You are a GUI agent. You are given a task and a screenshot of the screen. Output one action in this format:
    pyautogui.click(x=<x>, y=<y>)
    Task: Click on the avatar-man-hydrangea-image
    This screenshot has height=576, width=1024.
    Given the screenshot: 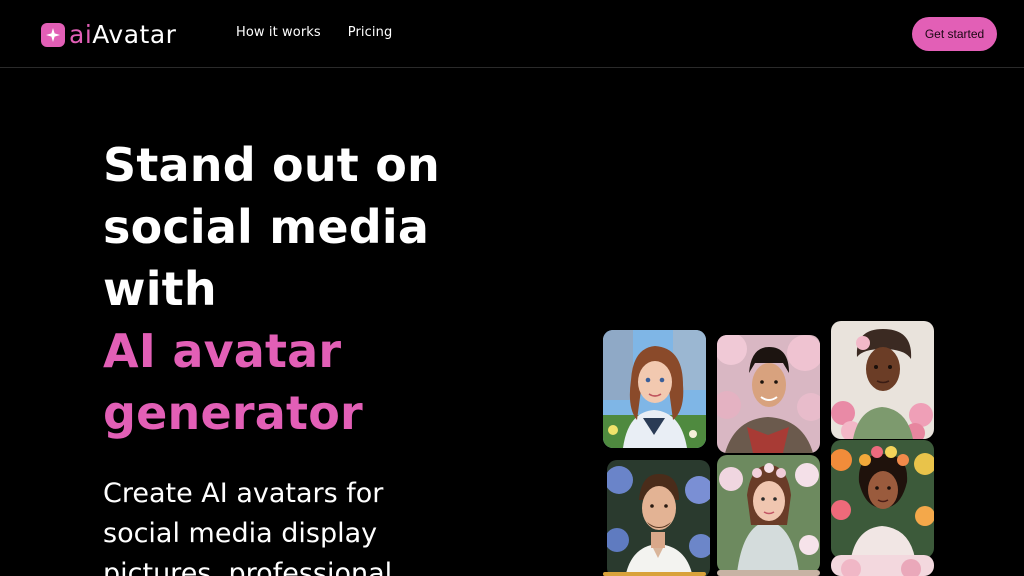 What is the action you would take?
    pyautogui.click(x=658, y=518)
    